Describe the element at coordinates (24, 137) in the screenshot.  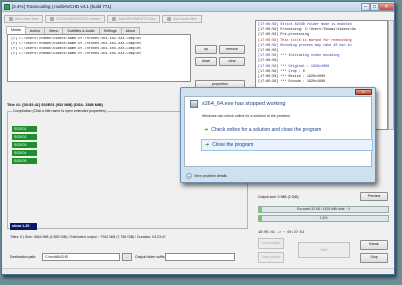
I see `chapter-item: S02E02` at that location.